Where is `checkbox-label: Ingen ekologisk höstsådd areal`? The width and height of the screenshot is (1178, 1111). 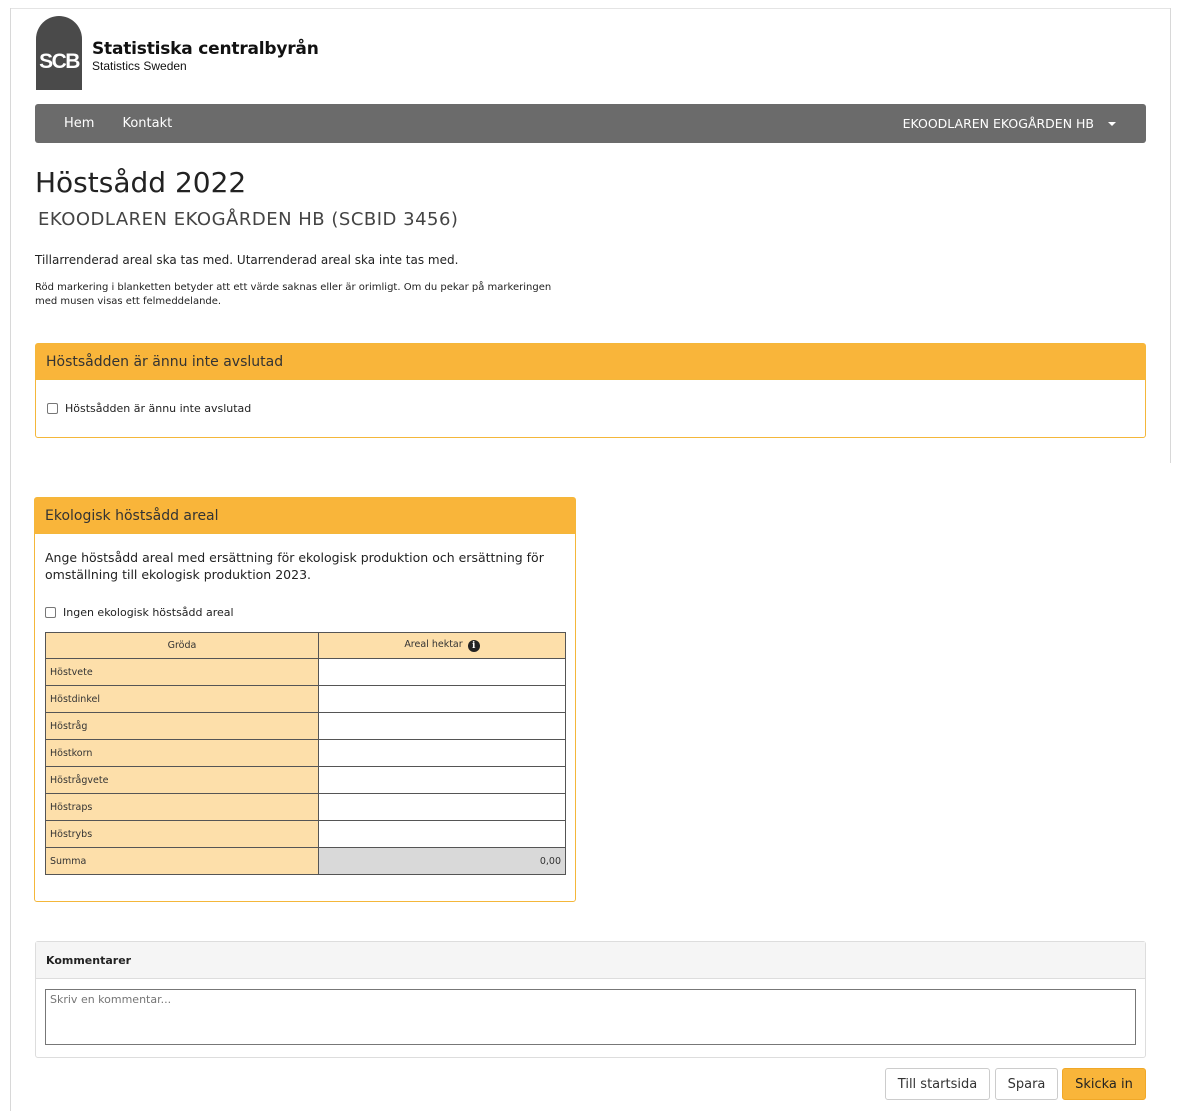 checkbox-label: Ingen ekologisk höstsådd areal is located at coordinates (148, 612).